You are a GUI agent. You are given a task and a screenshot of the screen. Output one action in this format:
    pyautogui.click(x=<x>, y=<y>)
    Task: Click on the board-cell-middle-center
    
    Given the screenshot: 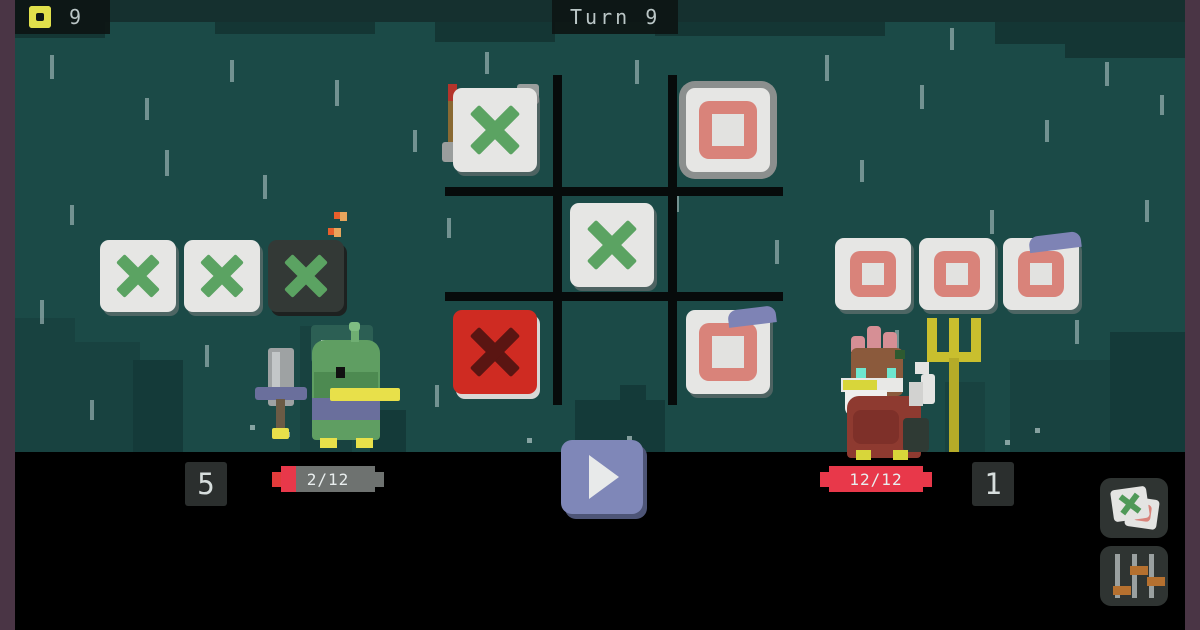 What is the action you would take?
    pyautogui.click(x=612, y=245)
    